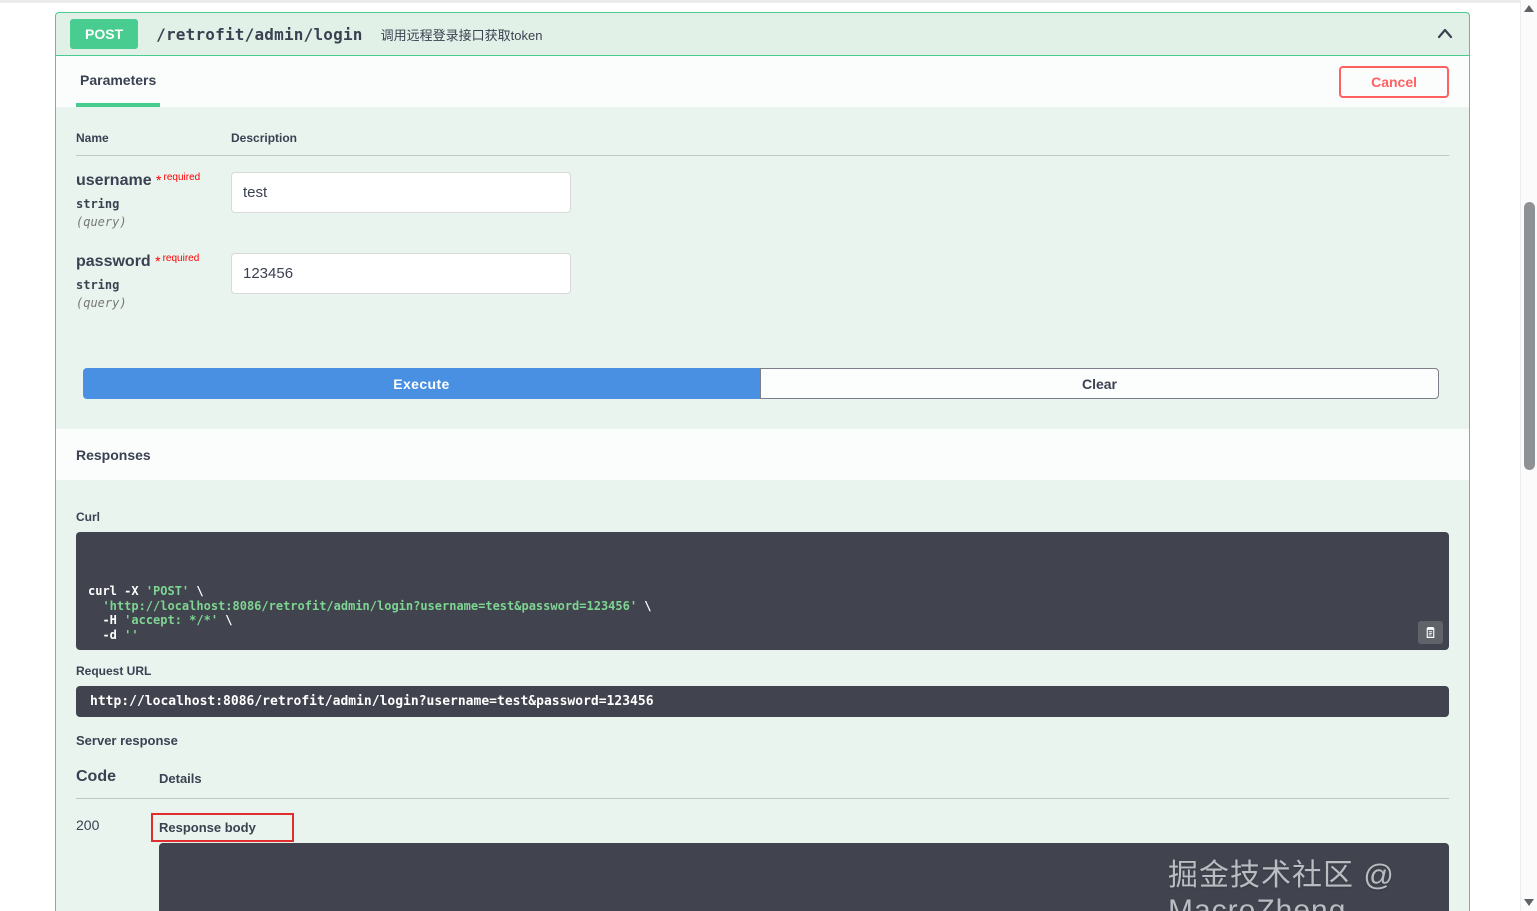 Image resolution: width=1537 pixels, height=911 pixels. I want to click on scrollbar-up-arrow-icon, so click(1529, 8).